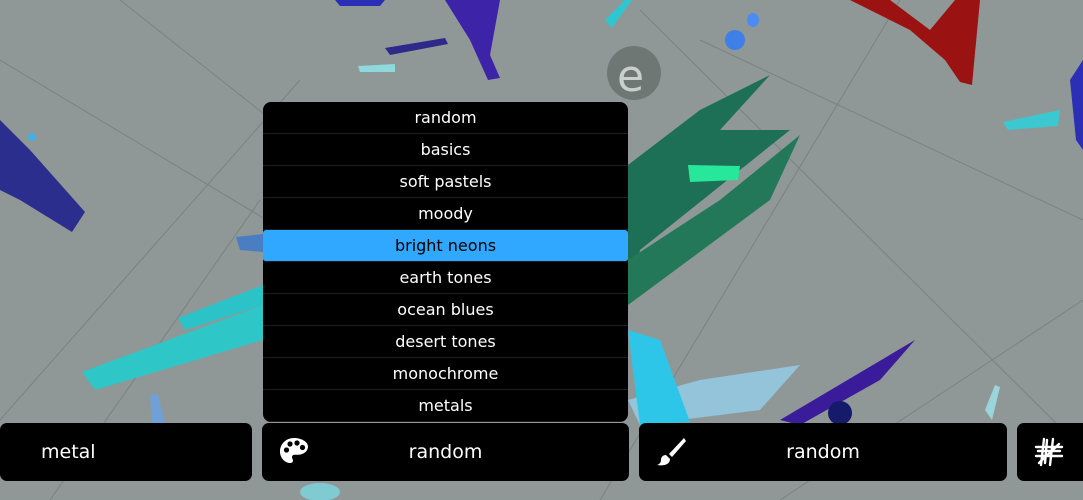 The height and width of the screenshot is (500, 1083). Describe the element at coordinates (445, 406) in the screenshot. I see `palette-option-metals: metals` at that location.